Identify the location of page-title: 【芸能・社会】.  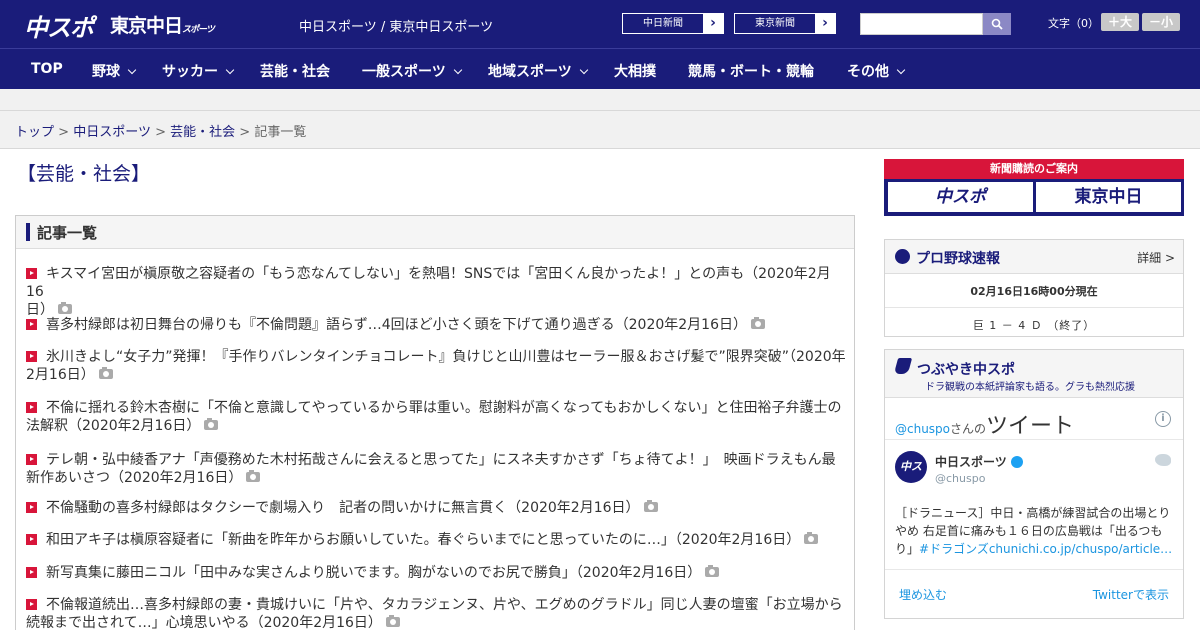
(84, 174).